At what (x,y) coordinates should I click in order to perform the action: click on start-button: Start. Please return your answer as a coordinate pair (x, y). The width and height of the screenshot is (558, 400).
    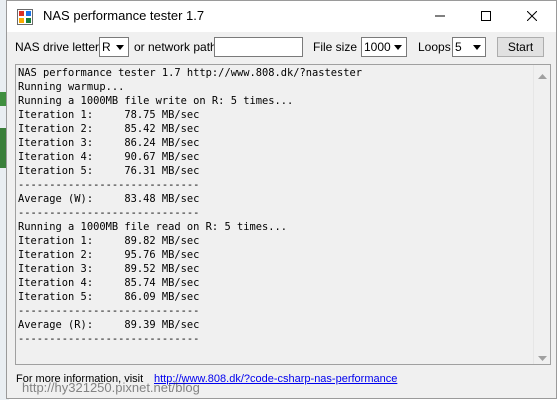
    Looking at the image, I should click on (520, 47).